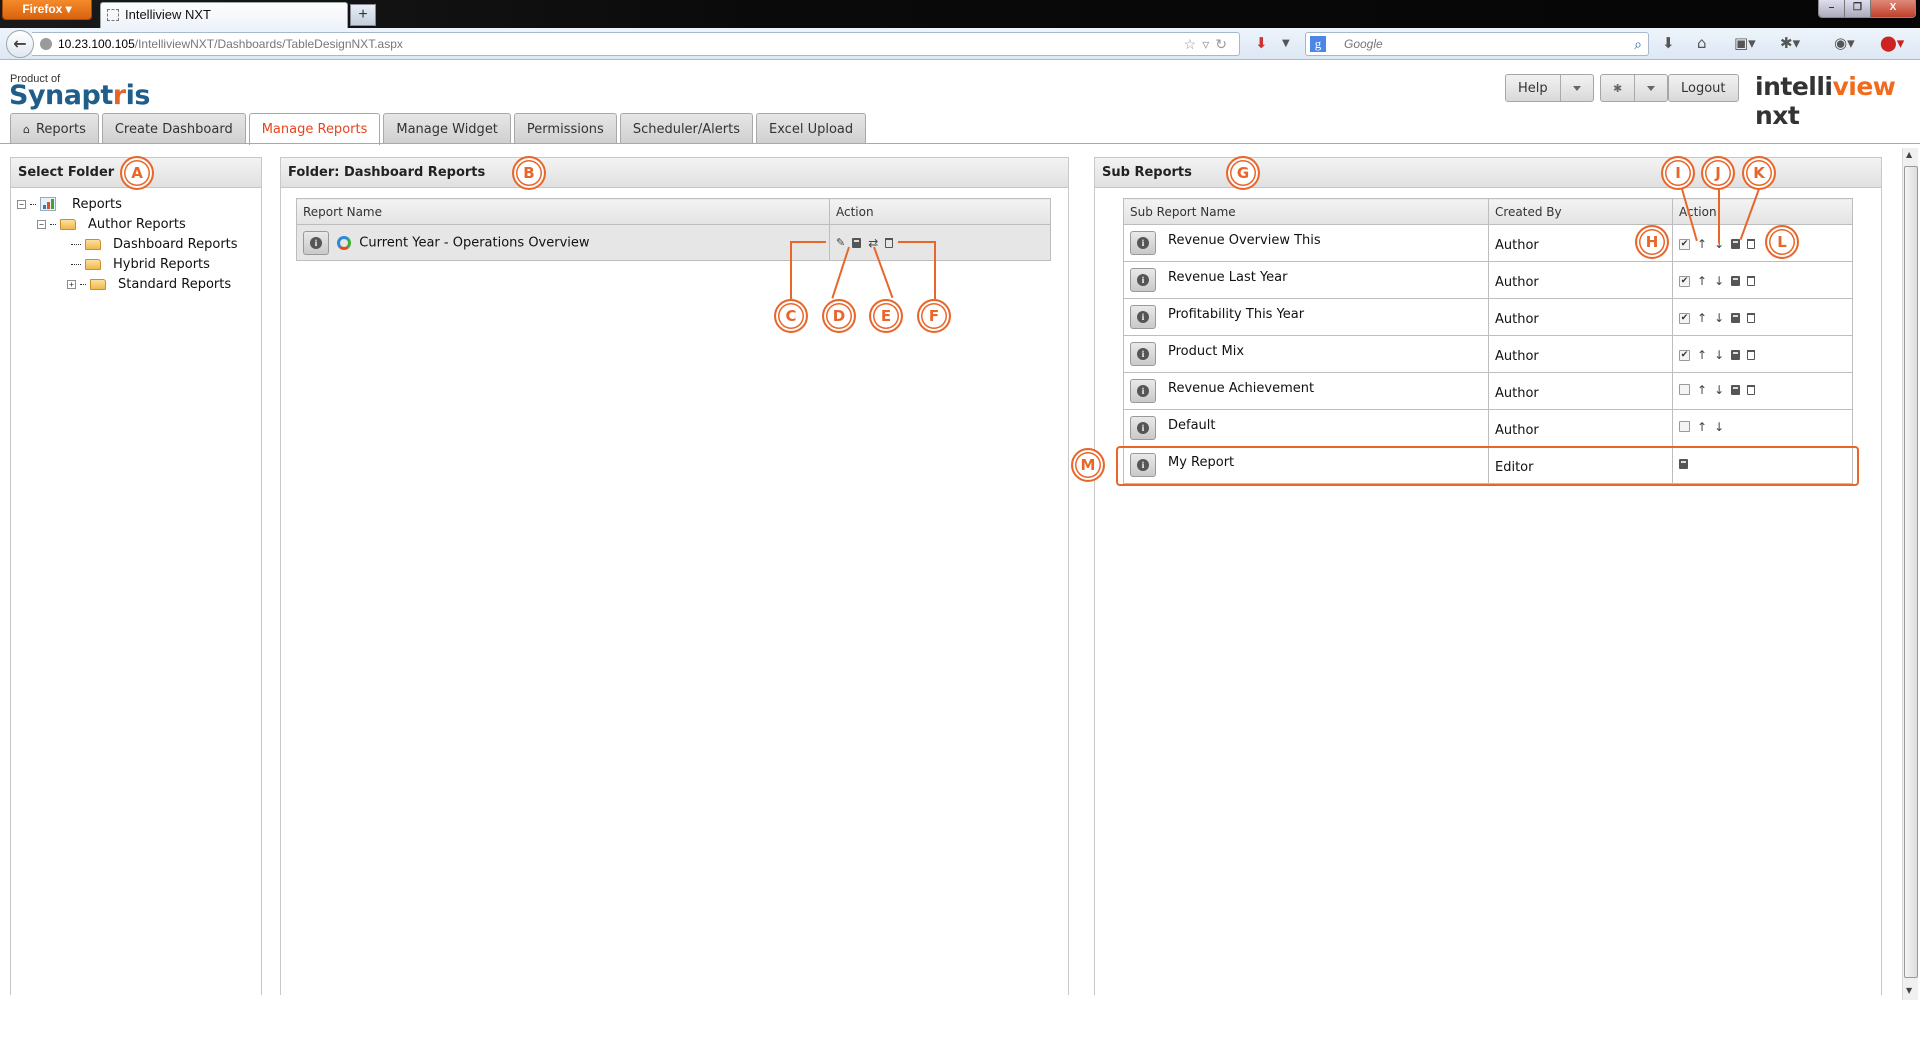 The image size is (1920, 1040). What do you see at coordinates (811, 128) in the screenshot?
I see `tab-excel-upload: Excel Upload` at bounding box center [811, 128].